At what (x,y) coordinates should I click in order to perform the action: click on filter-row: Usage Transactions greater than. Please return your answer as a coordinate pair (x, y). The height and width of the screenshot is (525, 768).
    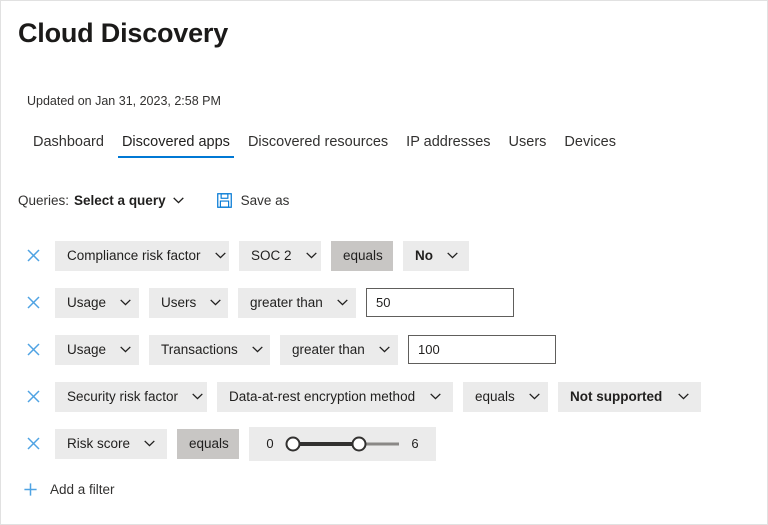
    Looking at the image, I should click on (384, 349).